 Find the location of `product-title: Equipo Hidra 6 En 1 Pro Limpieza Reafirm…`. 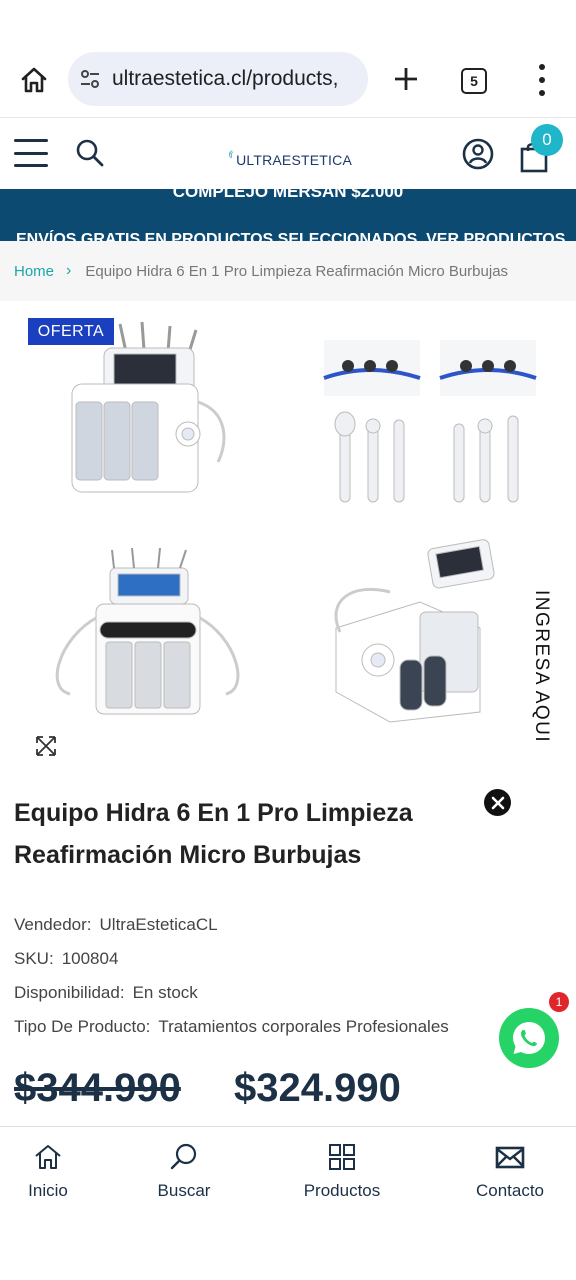

product-title: Equipo Hidra 6 En 1 Pro Limpieza Reafirm… is located at coordinates (213, 834).